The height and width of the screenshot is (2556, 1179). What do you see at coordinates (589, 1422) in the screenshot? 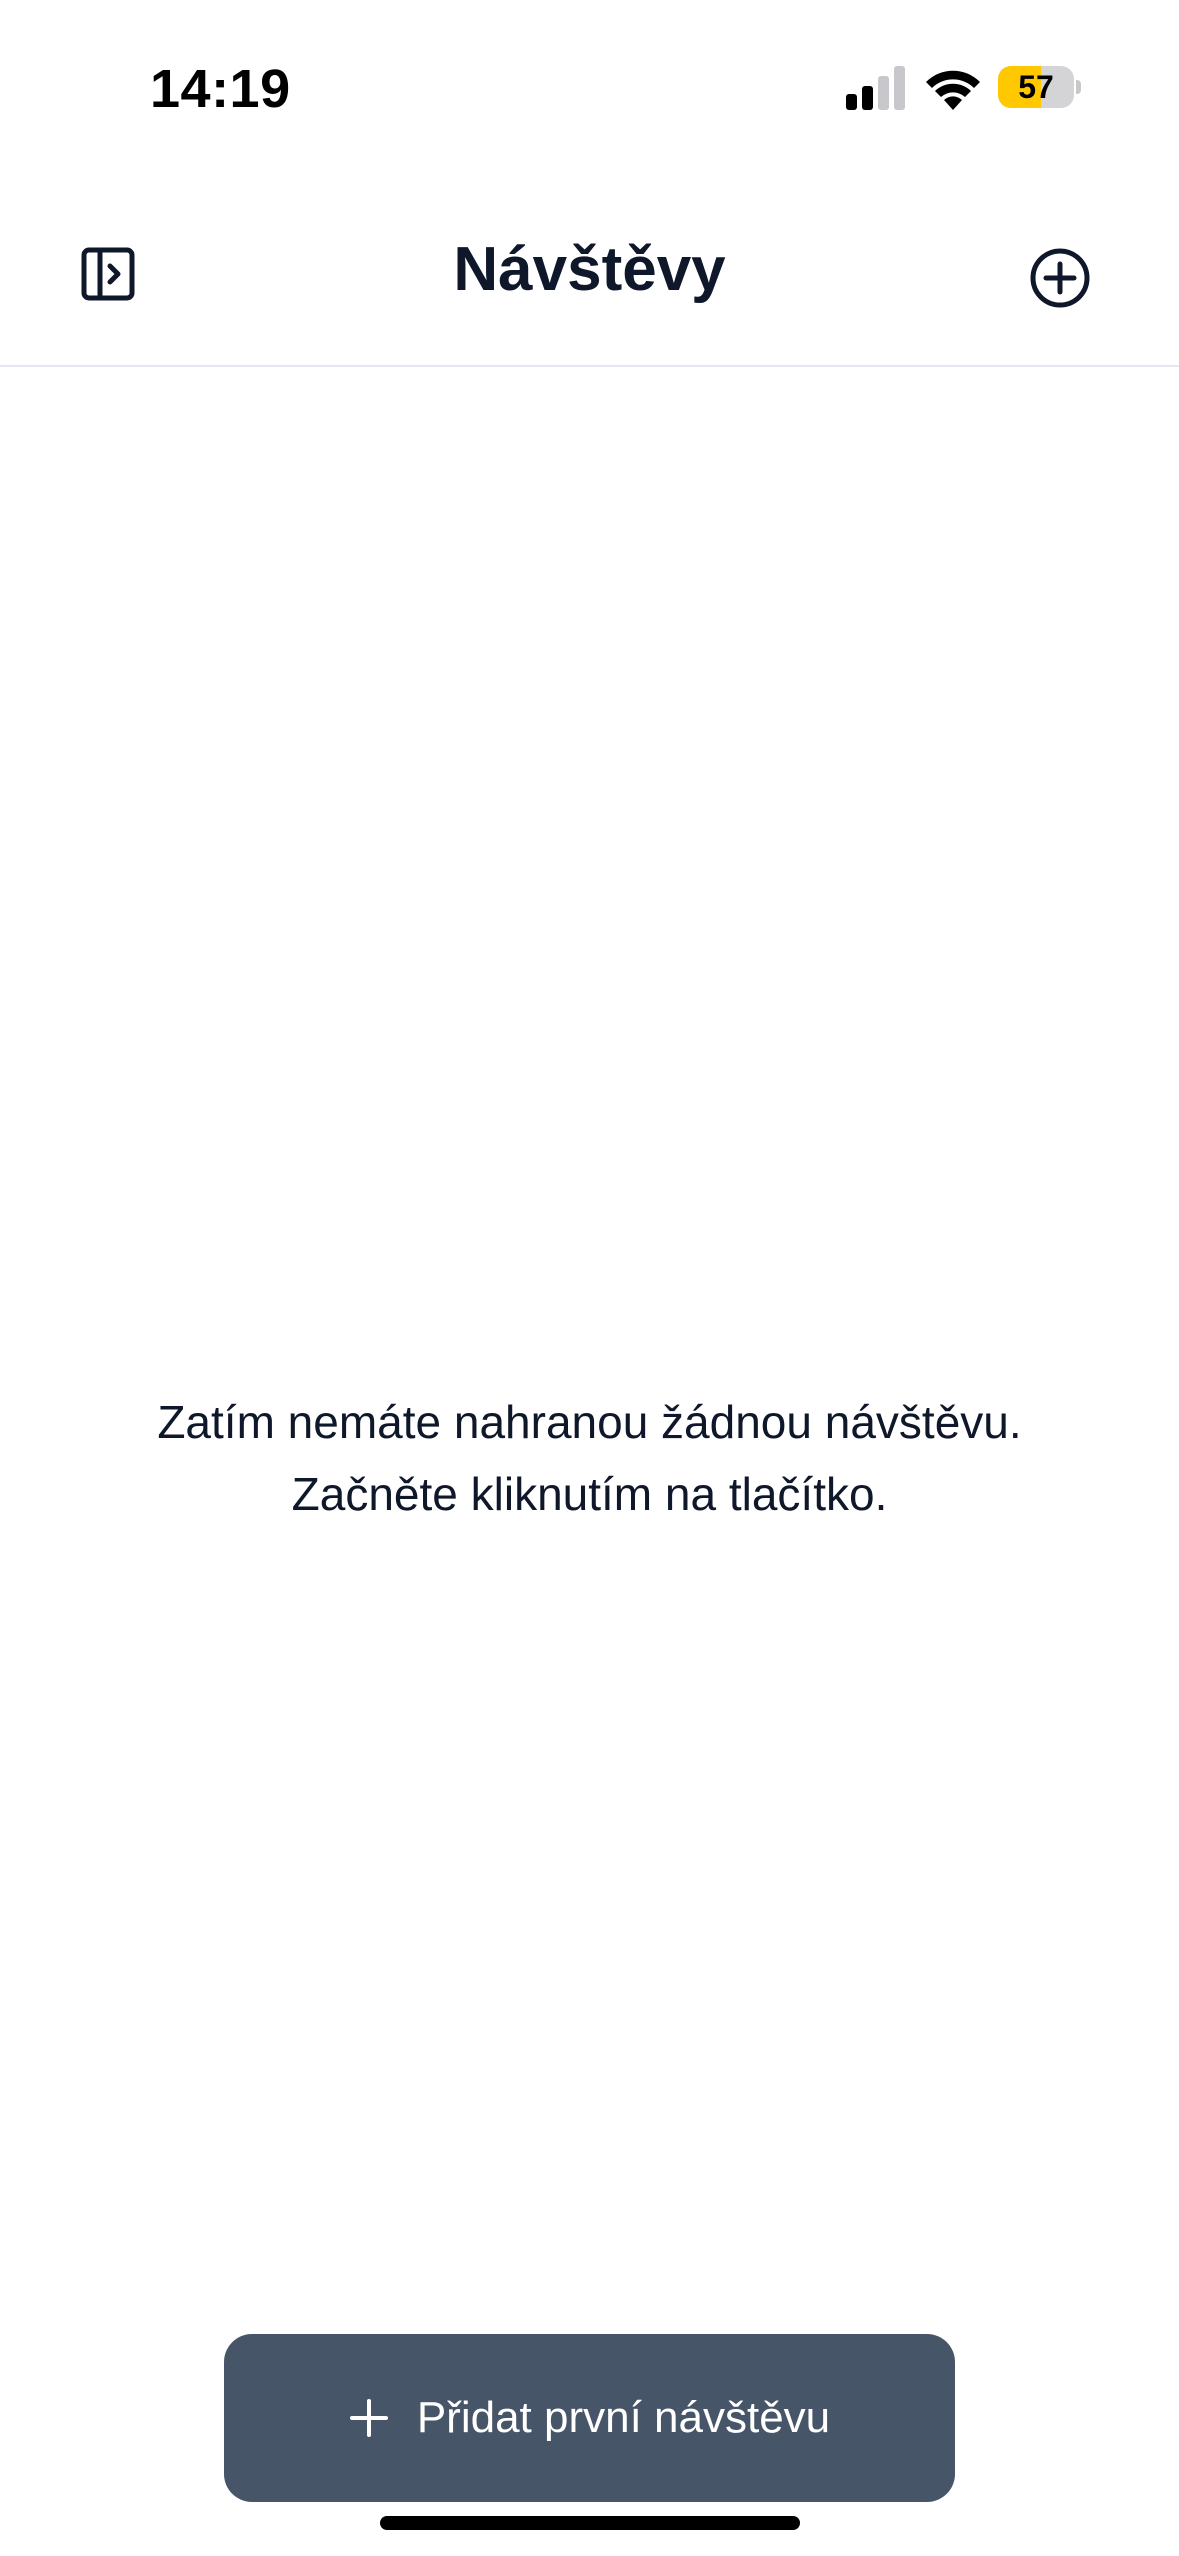
I see `empty-state-line-1: Zatím nemáte nahranou žádnou návštěvu.` at bounding box center [589, 1422].